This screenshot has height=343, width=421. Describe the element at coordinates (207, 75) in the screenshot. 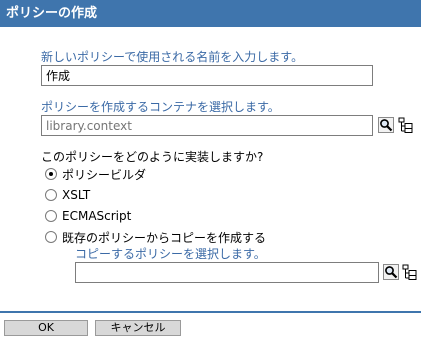

I see `policy-name-input` at that location.